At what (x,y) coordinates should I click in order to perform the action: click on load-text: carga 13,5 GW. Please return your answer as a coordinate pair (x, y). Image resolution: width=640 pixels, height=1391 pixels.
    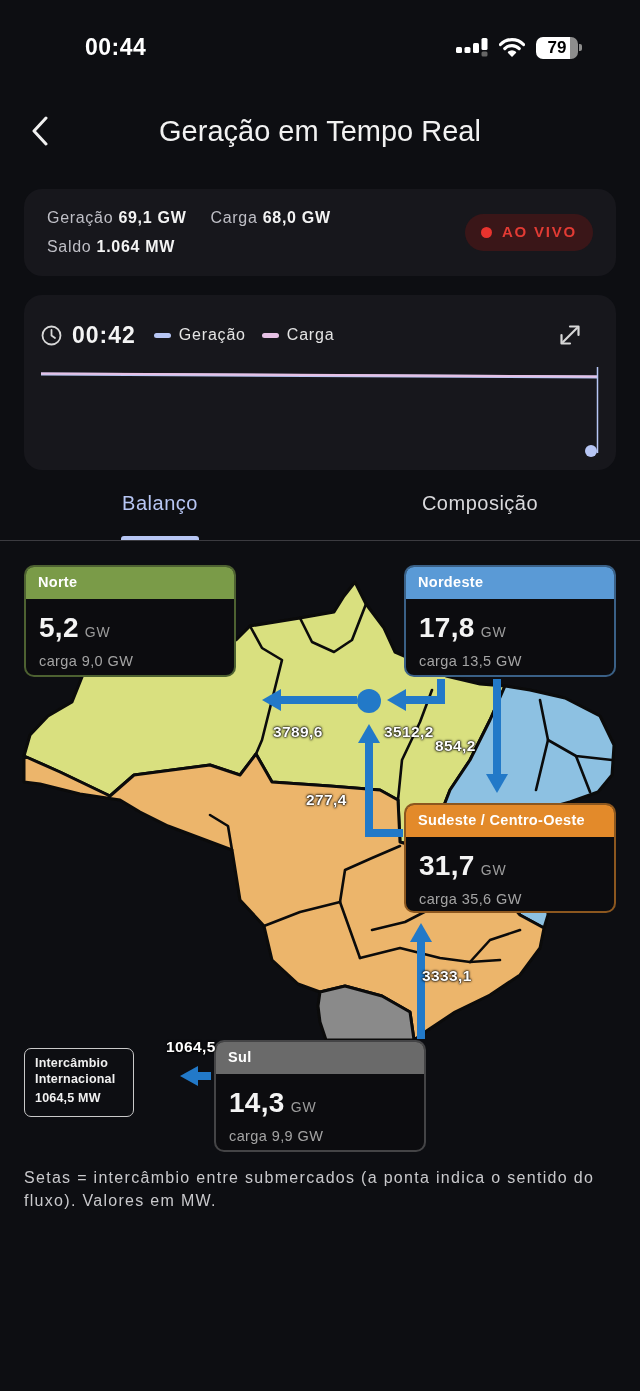
    Looking at the image, I should click on (470, 661).